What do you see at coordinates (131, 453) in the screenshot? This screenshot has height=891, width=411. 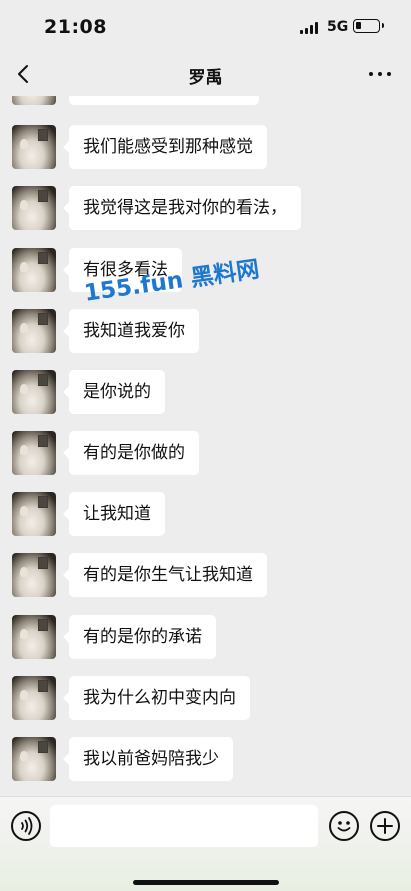 I see `message-bubble: 有的是你做的` at bounding box center [131, 453].